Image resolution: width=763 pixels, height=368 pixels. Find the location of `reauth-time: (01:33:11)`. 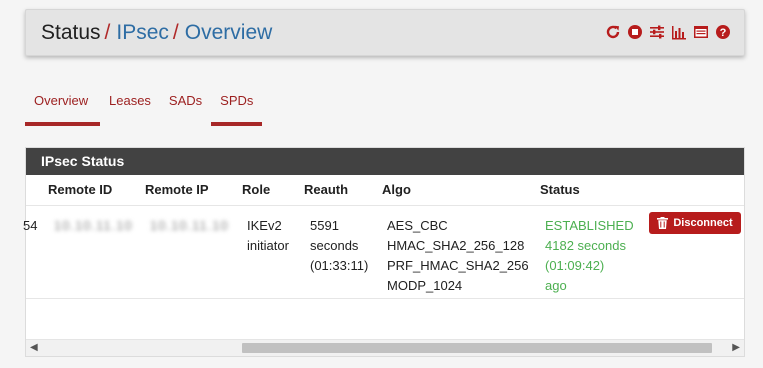

reauth-time: (01:33:11) is located at coordinates (339, 265).